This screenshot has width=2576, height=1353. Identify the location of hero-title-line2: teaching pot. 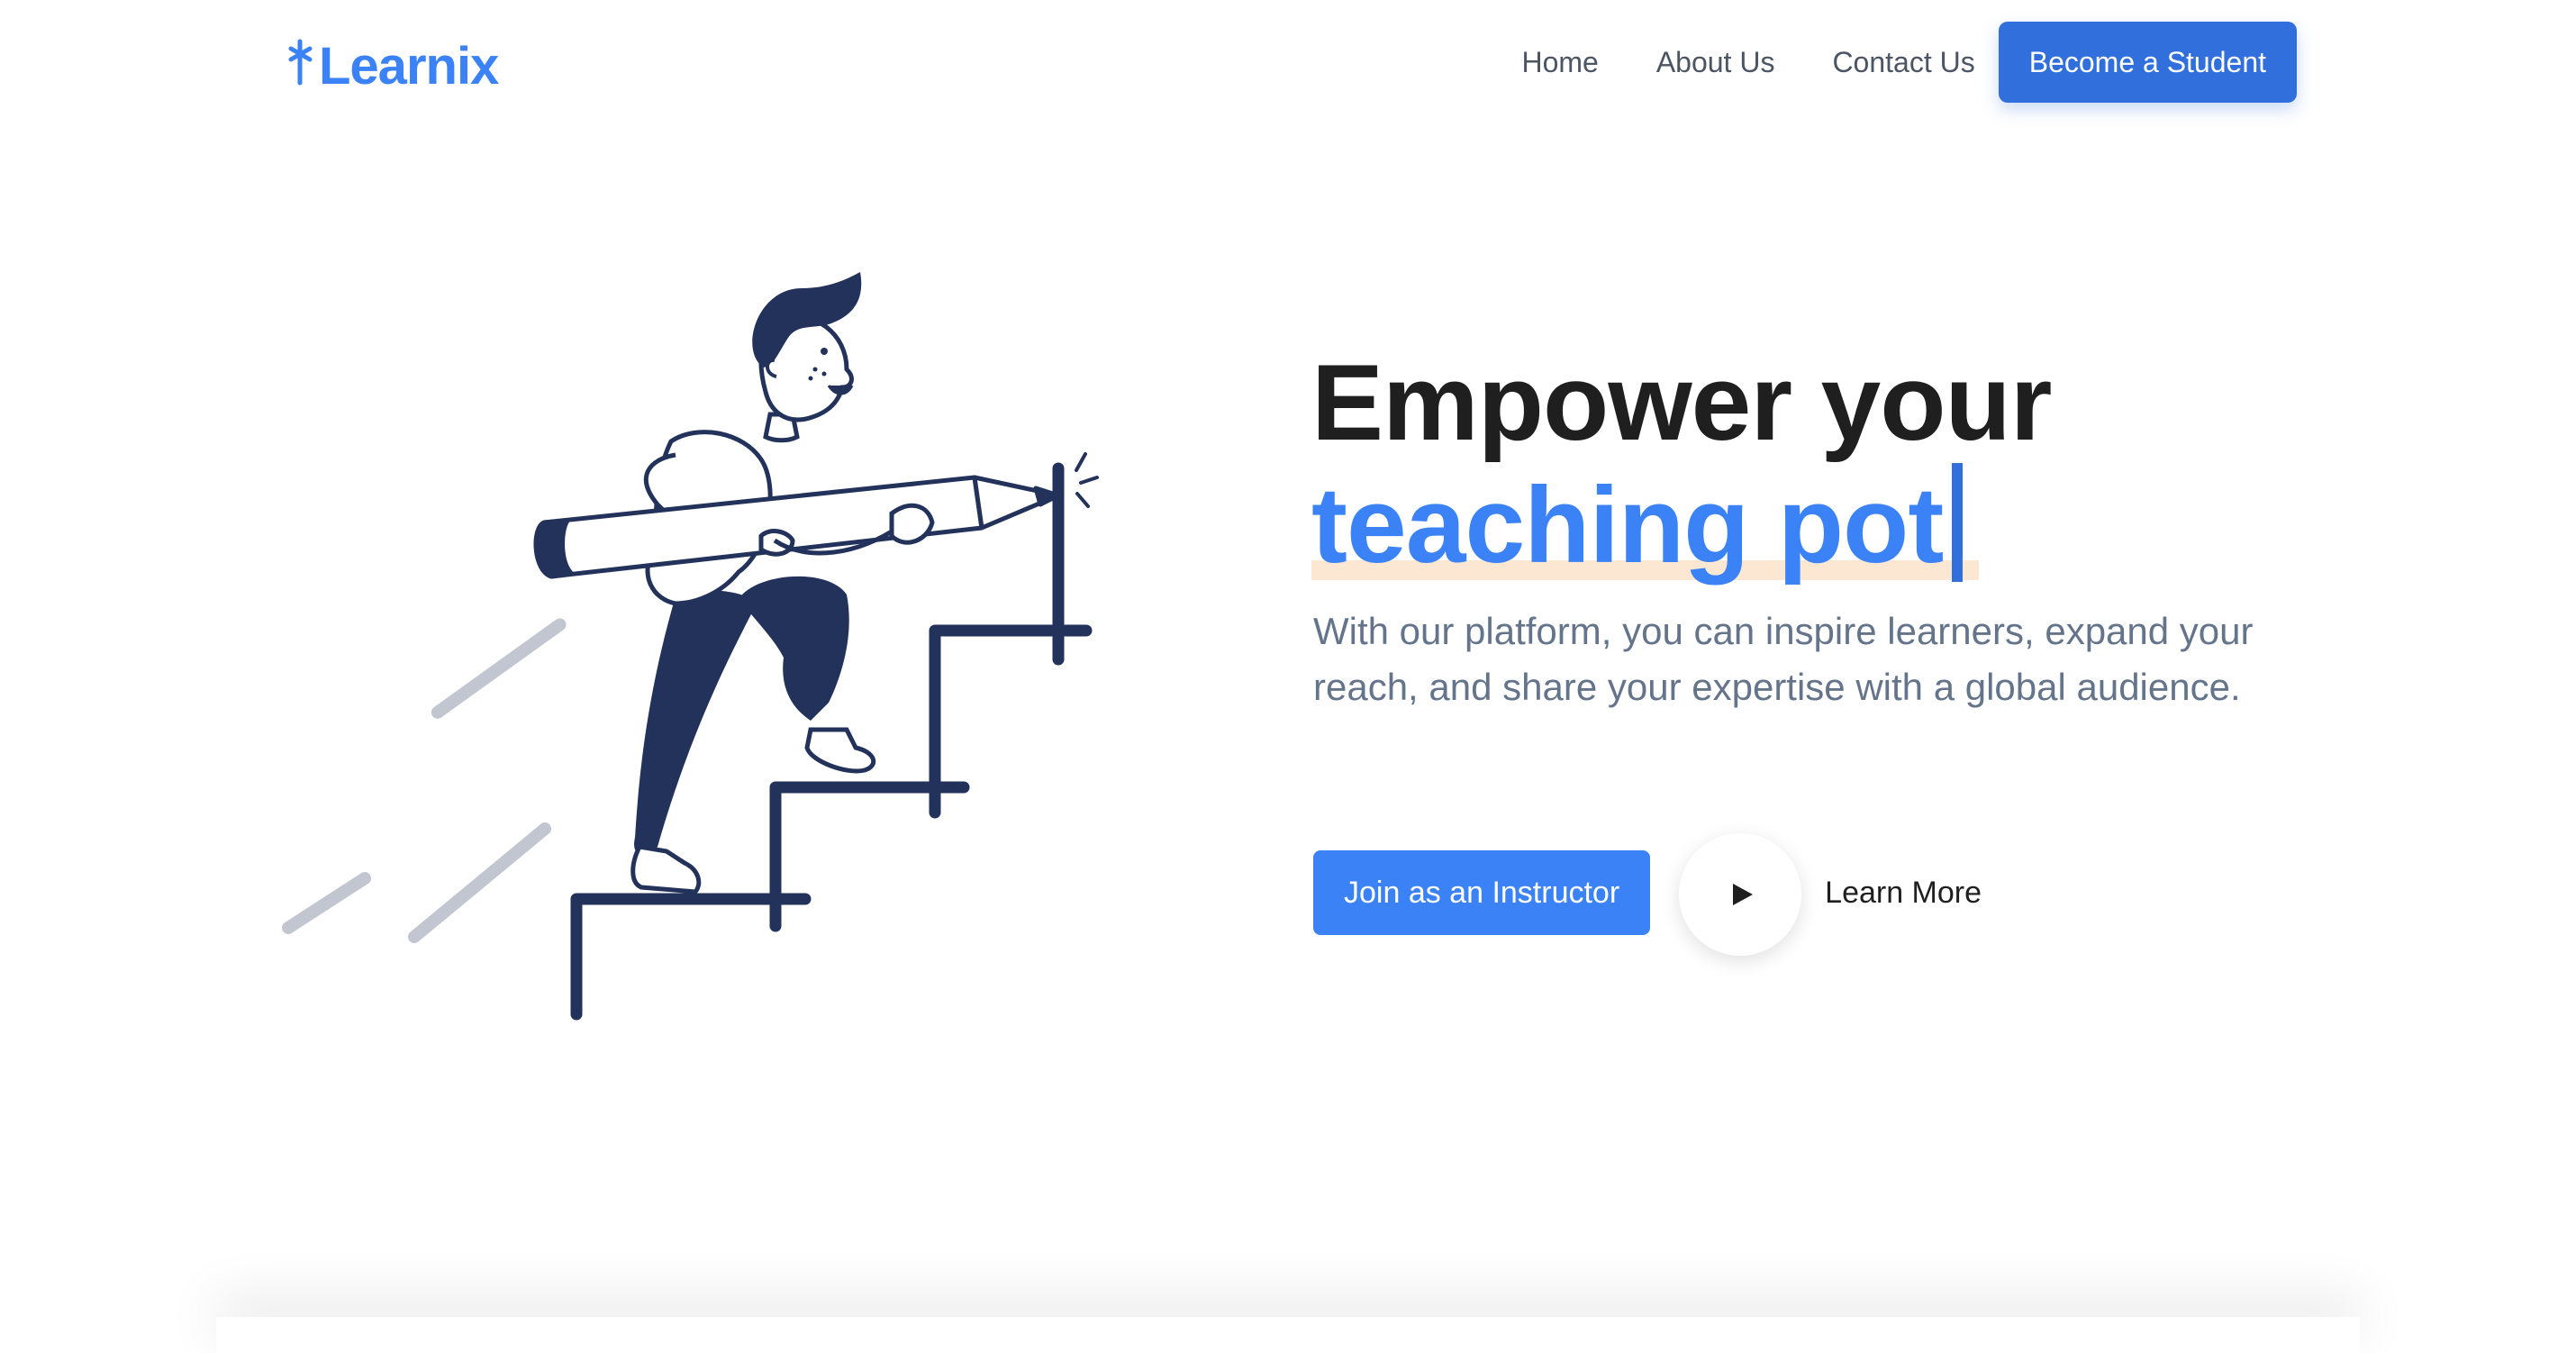
(1645, 524).